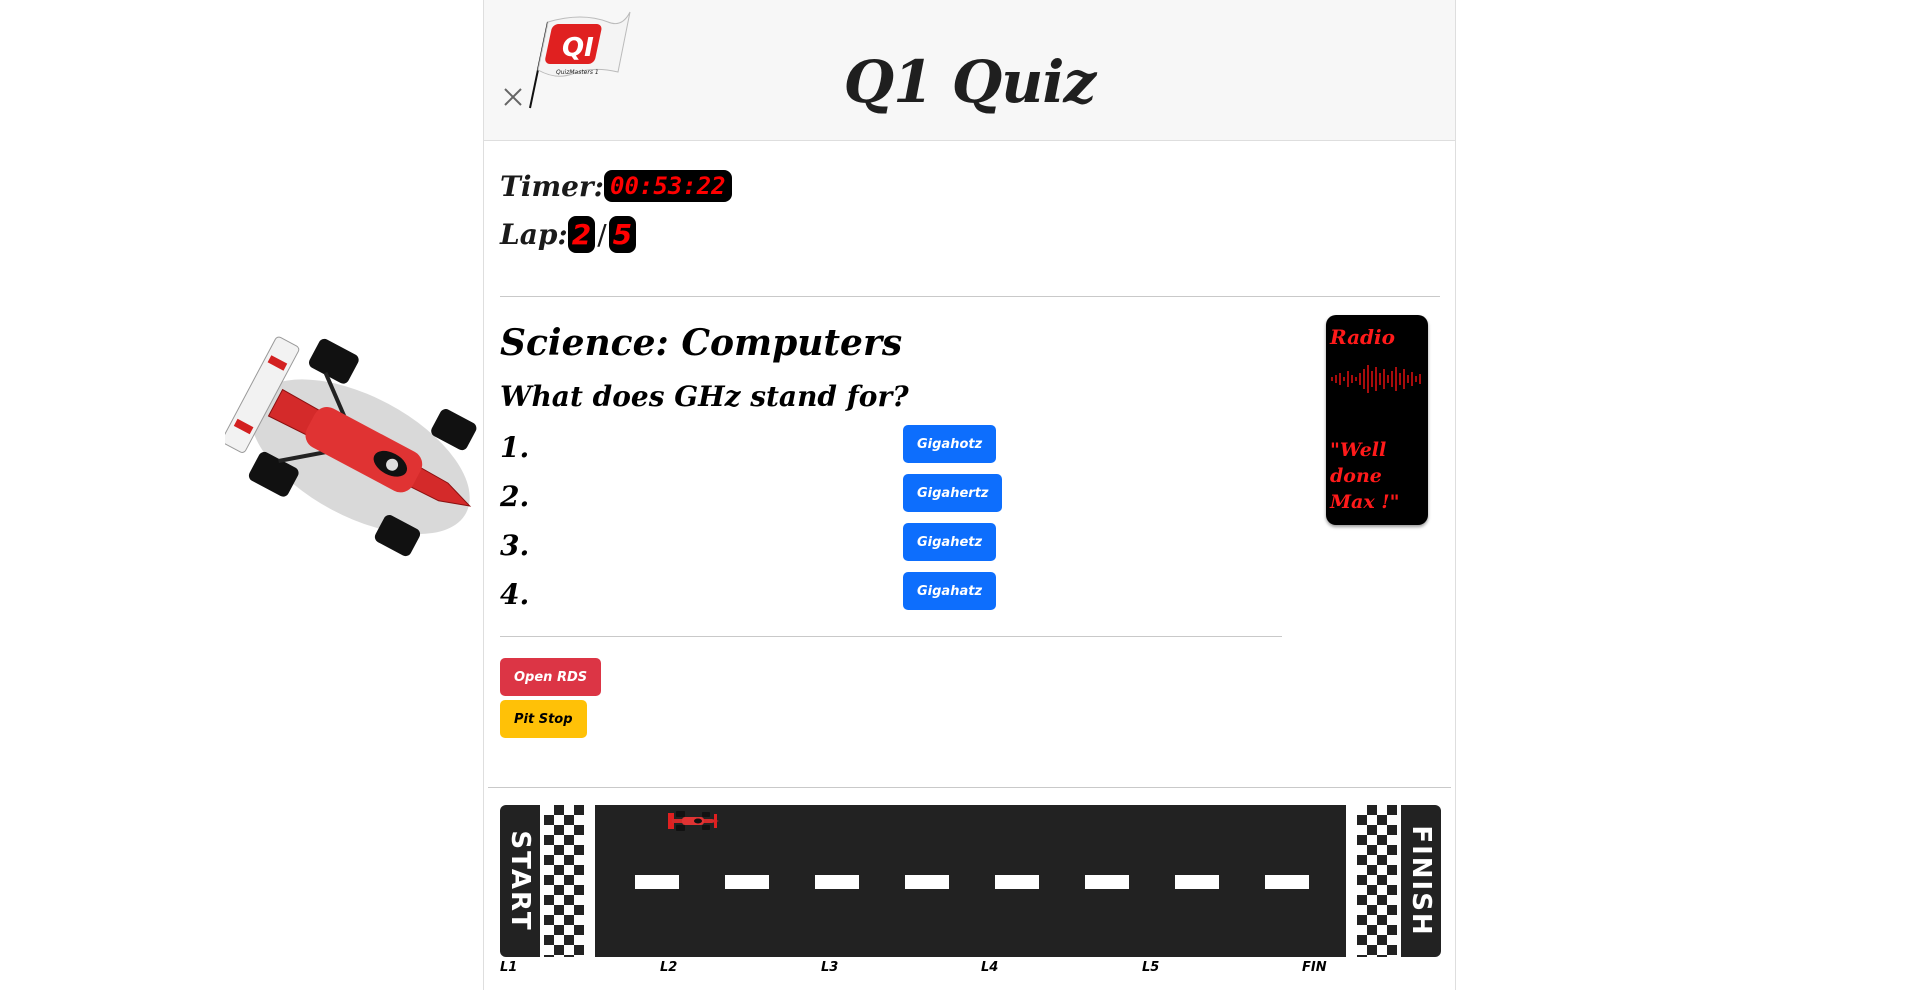  What do you see at coordinates (950, 542) in the screenshot?
I see `answer-button-3: Gigahetz` at bounding box center [950, 542].